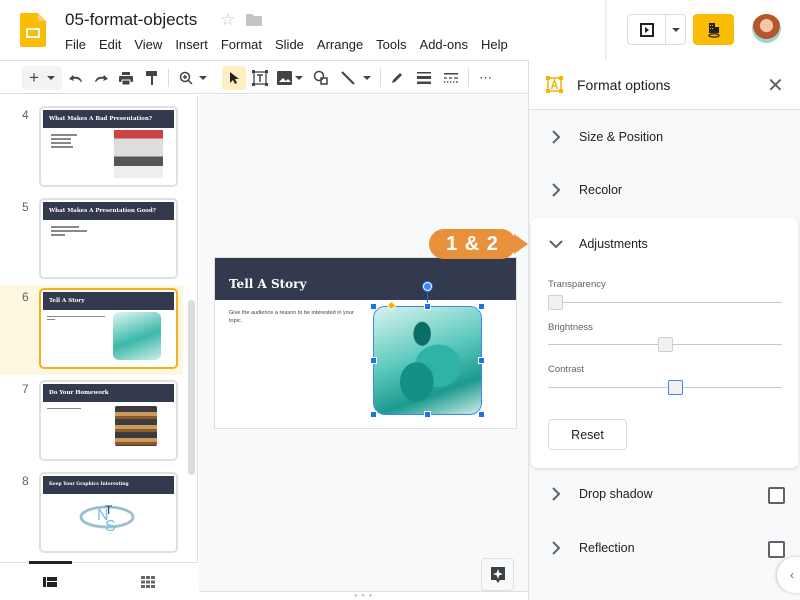 The image size is (800, 600). I want to click on shape-button, so click(321, 78).